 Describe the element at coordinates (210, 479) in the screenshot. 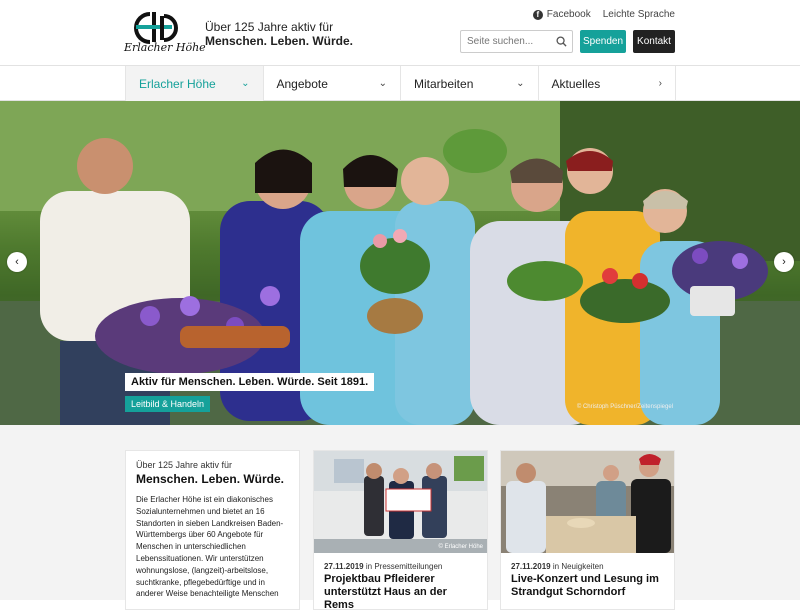

I see `intro-heading: Menschen. Leben. Würde.` at that location.